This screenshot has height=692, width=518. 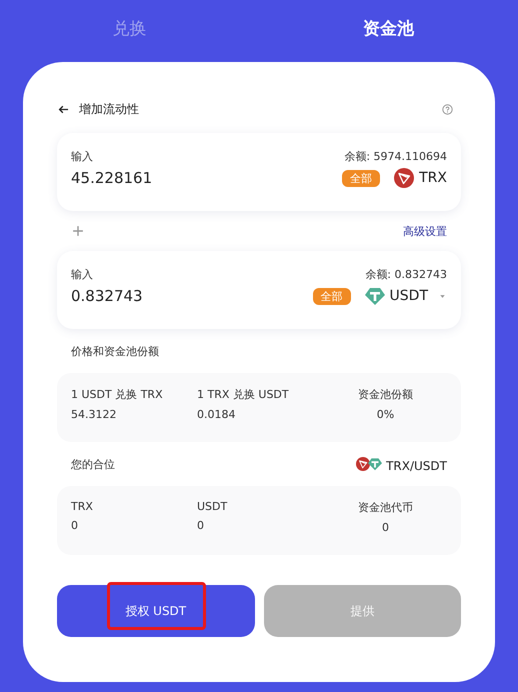 I want to click on stat-value: 0.0184, so click(x=216, y=414).